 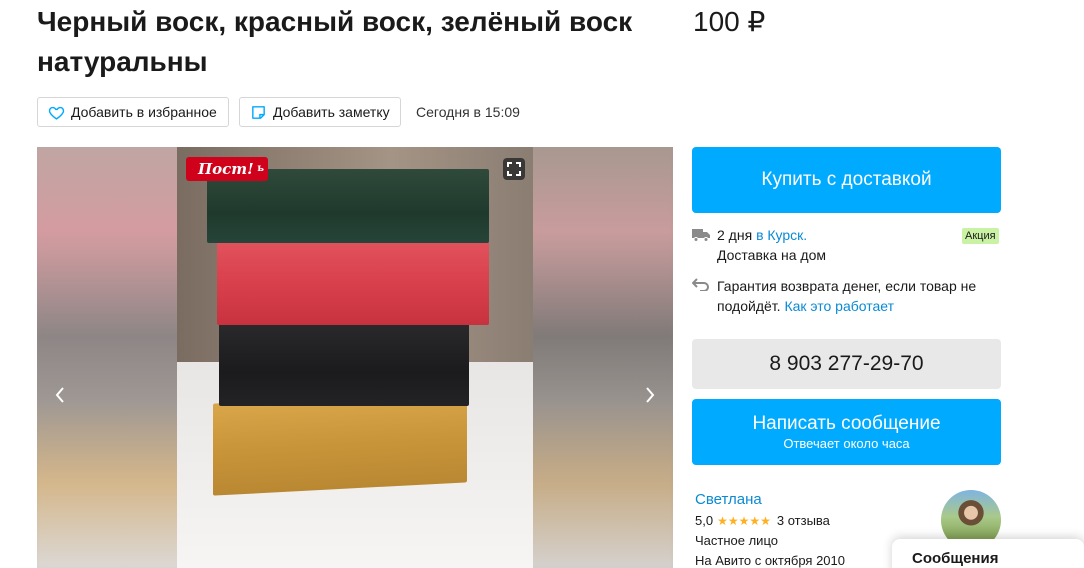 I want to click on how-it-works-link: Как это работает, so click(x=839, y=306).